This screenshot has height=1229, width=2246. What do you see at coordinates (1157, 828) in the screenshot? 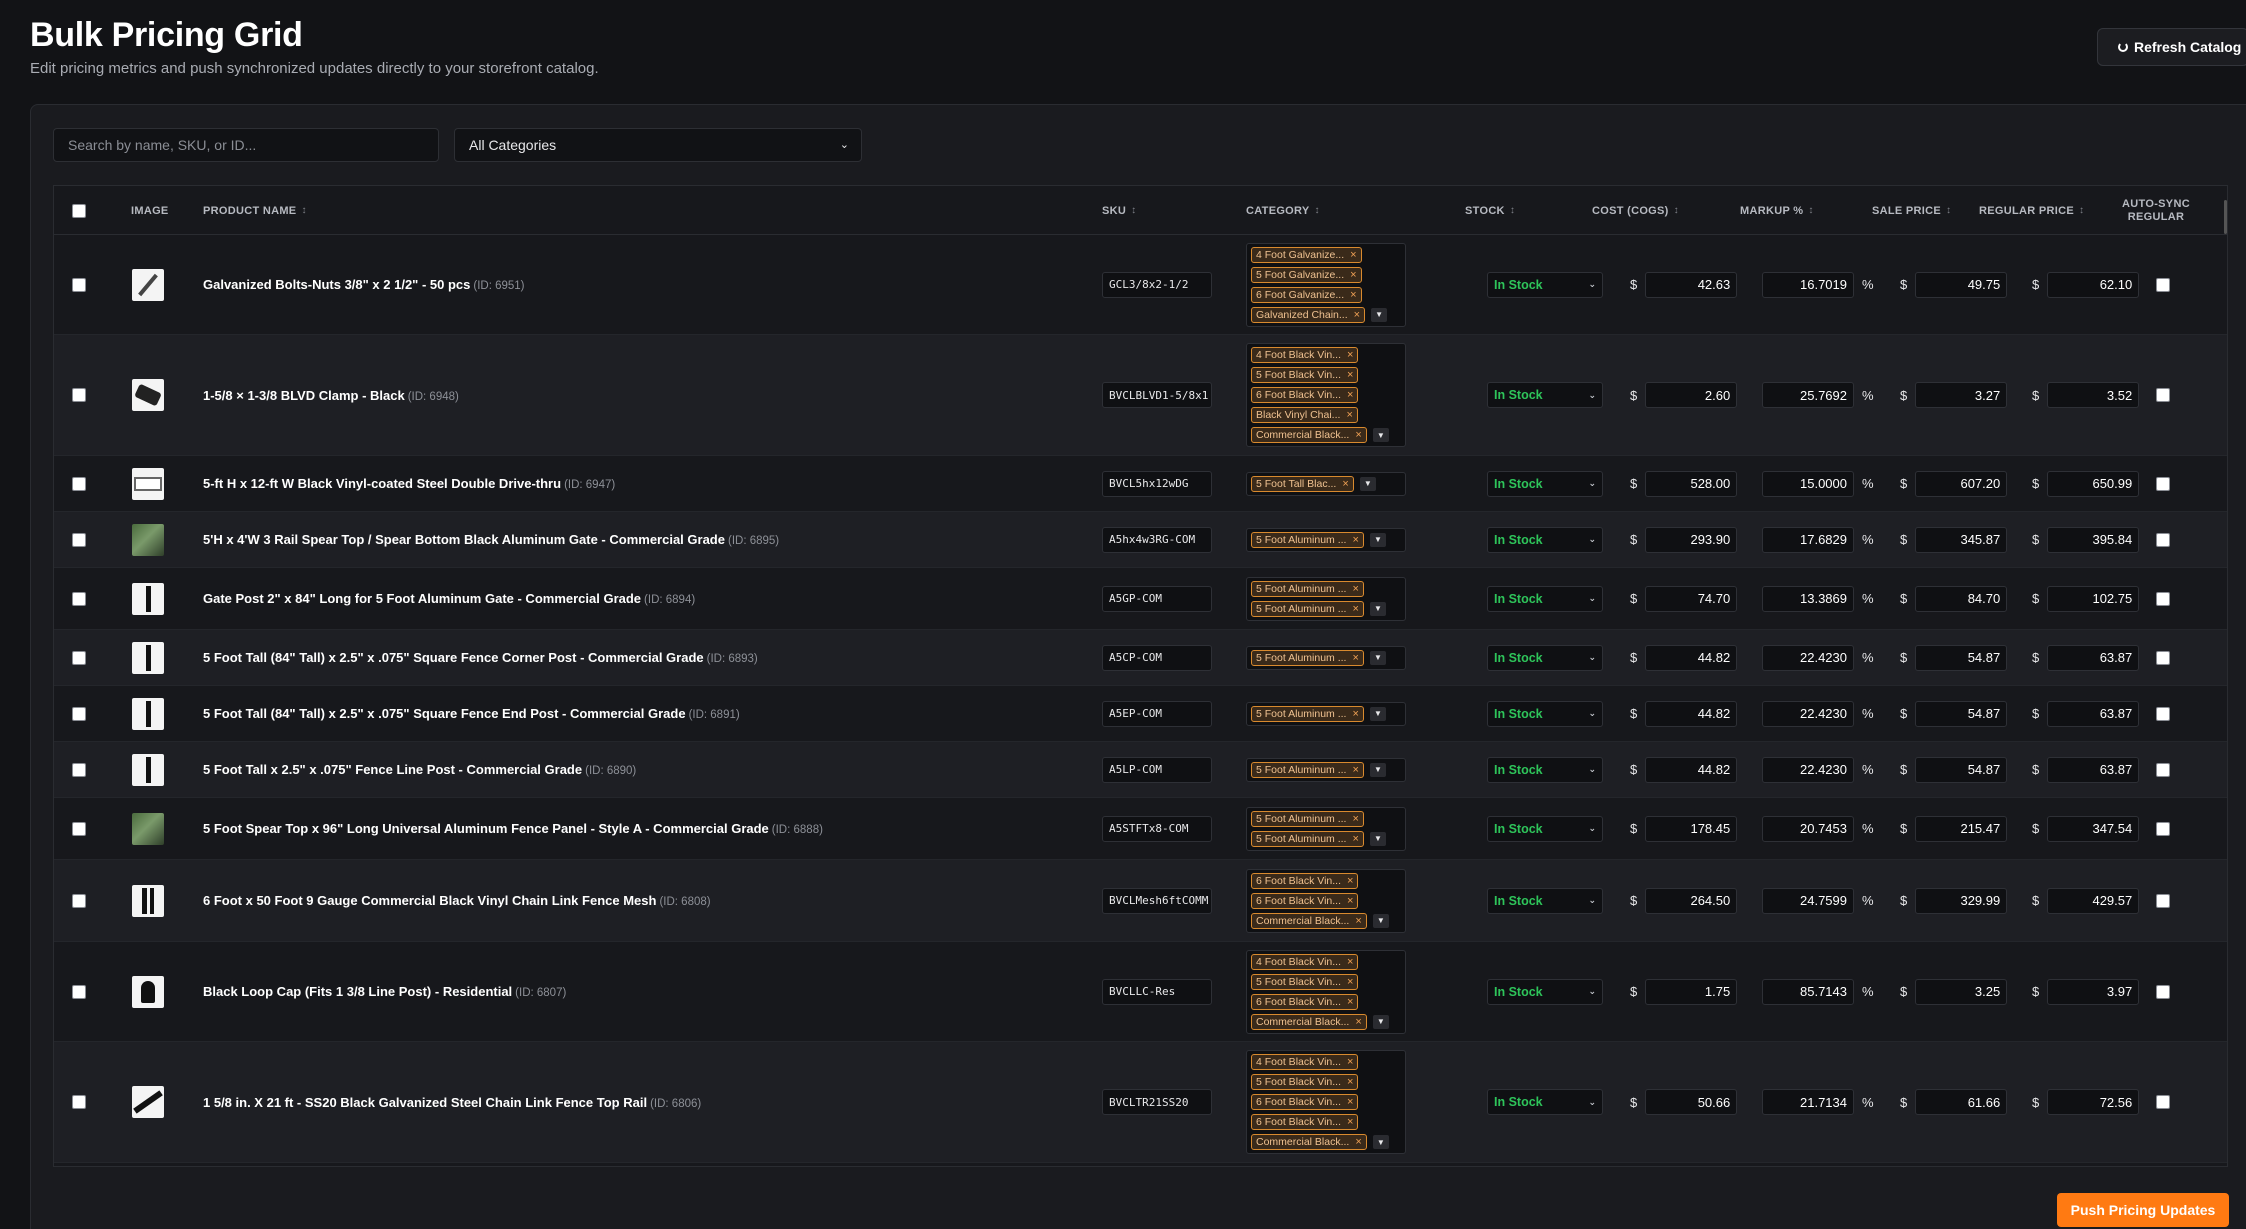
I see `sku-input: A5STFTx8-COM` at bounding box center [1157, 828].